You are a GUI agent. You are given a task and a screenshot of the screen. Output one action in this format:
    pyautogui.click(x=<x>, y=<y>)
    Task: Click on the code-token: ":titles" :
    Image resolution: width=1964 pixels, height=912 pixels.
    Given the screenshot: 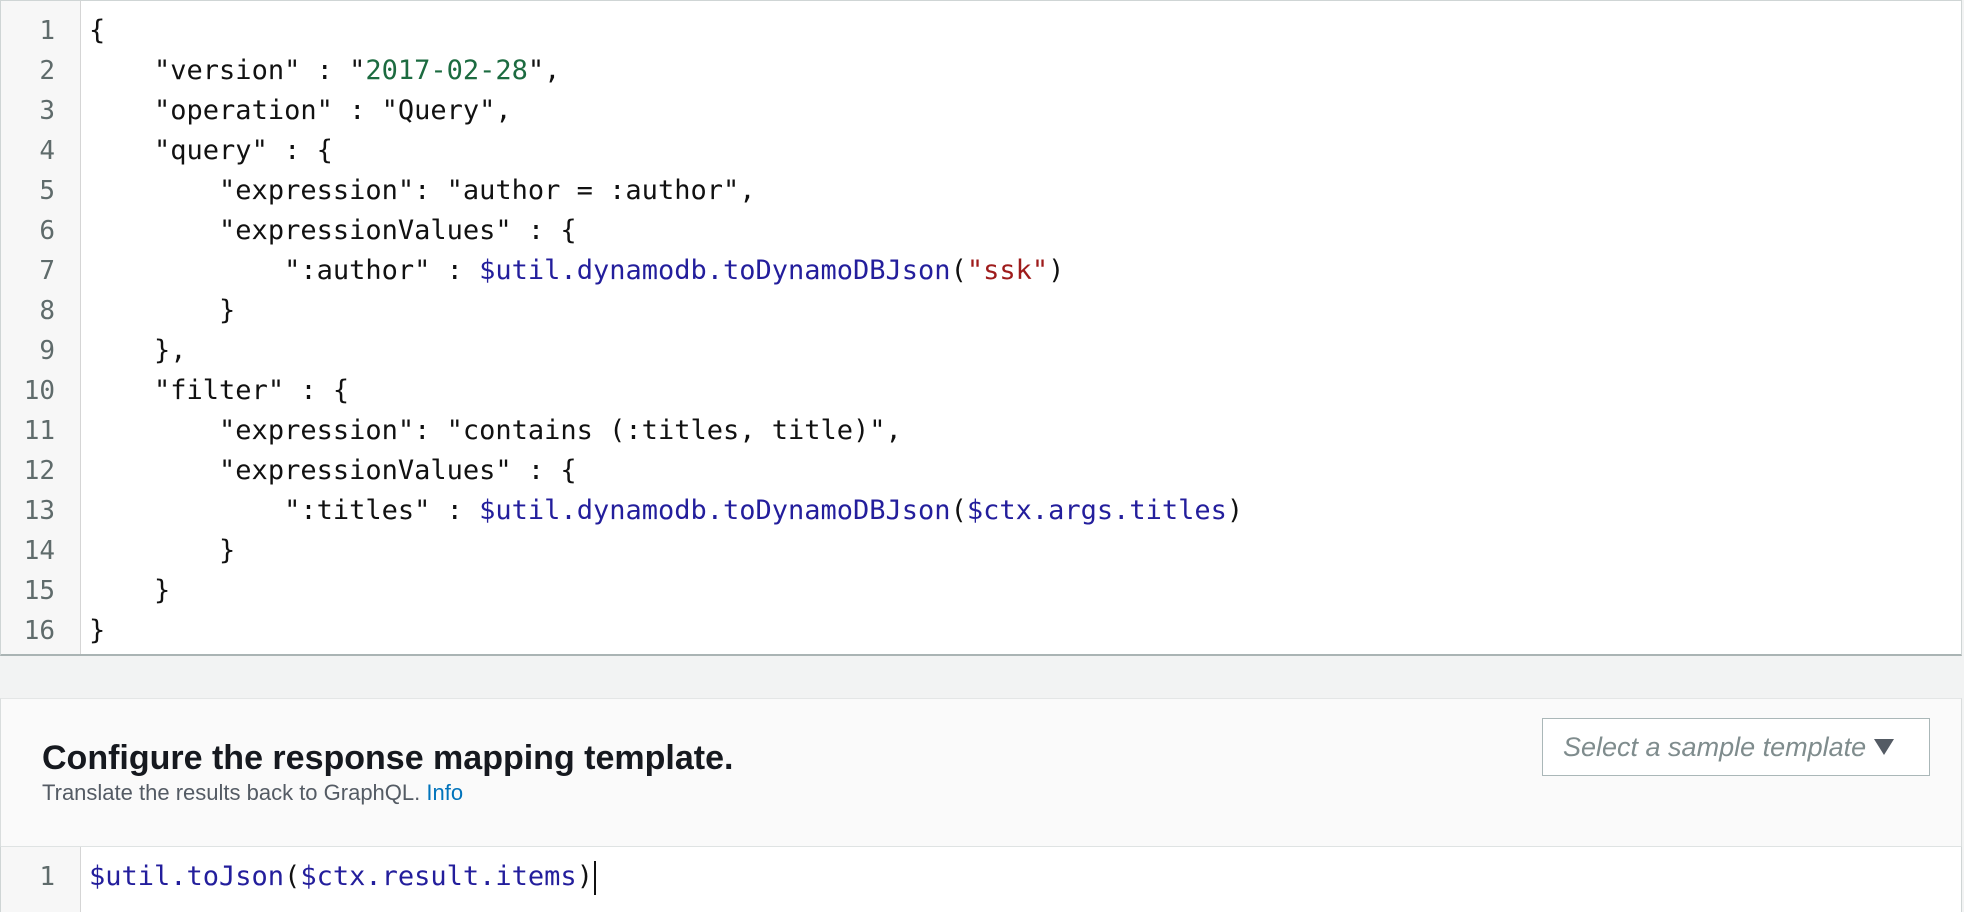 What is the action you would take?
    pyautogui.click(x=382, y=510)
    